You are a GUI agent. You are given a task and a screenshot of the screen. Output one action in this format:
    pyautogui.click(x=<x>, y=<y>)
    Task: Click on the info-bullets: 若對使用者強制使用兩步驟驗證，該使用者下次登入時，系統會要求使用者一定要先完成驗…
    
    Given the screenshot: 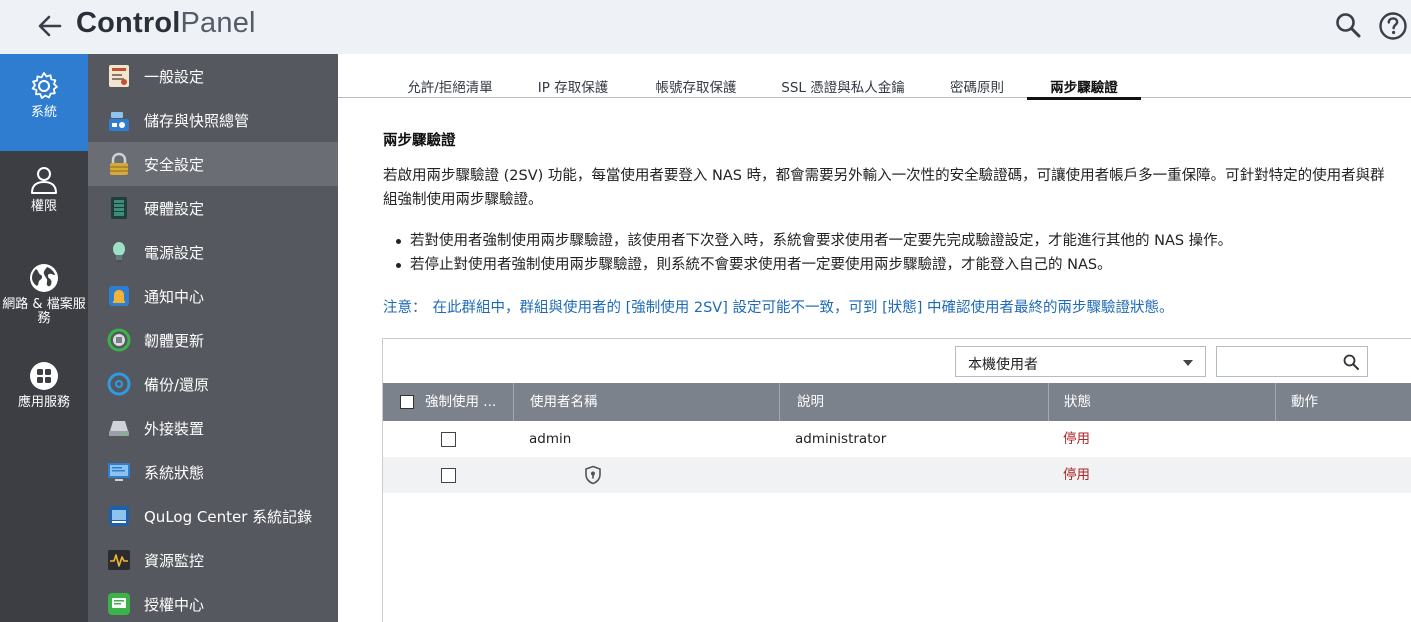 What is the action you would take?
    pyautogui.click(x=814, y=253)
    